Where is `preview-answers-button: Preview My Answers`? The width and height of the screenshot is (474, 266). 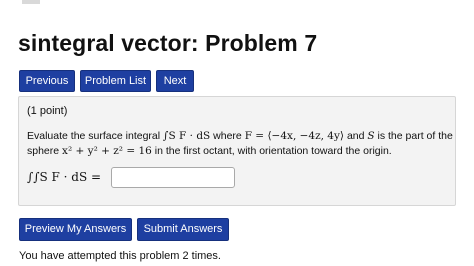 preview-answers-button: Preview My Answers is located at coordinates (75, 229).